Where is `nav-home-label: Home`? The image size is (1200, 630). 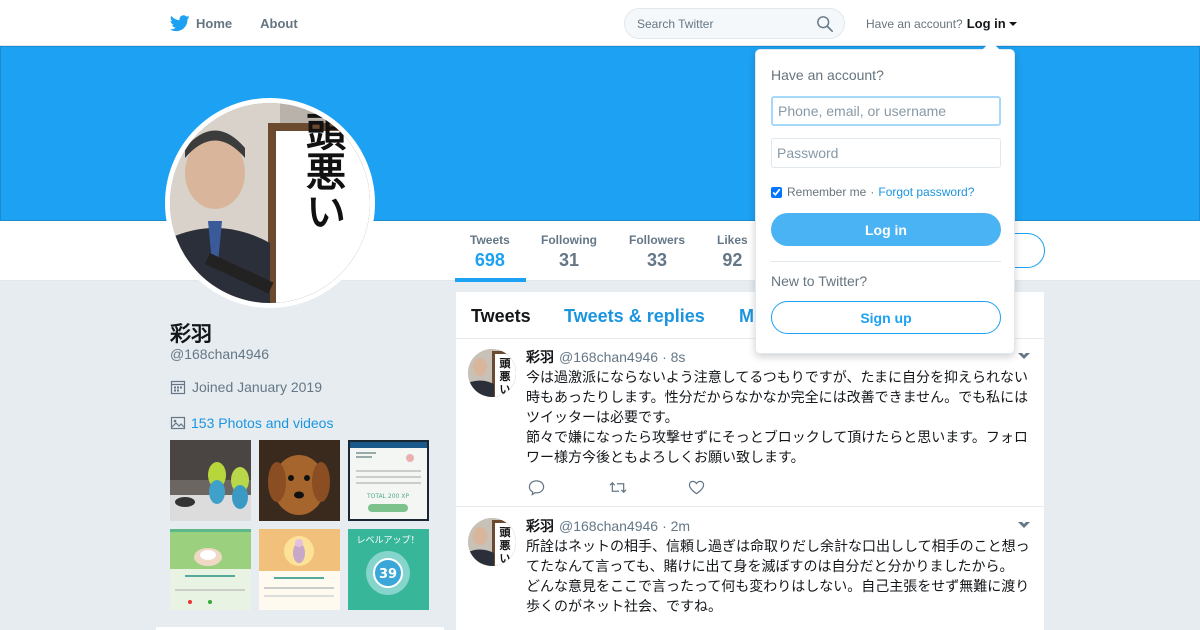 nav-home-label: Home is located at coordinates (214, 23).